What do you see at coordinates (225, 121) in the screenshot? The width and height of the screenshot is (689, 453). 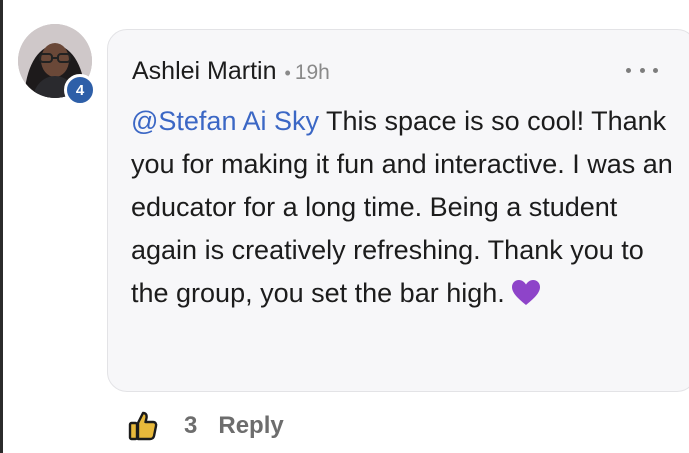 I see `mention-link: @Stefan Ai Sky` at bounding box center [225, 121].